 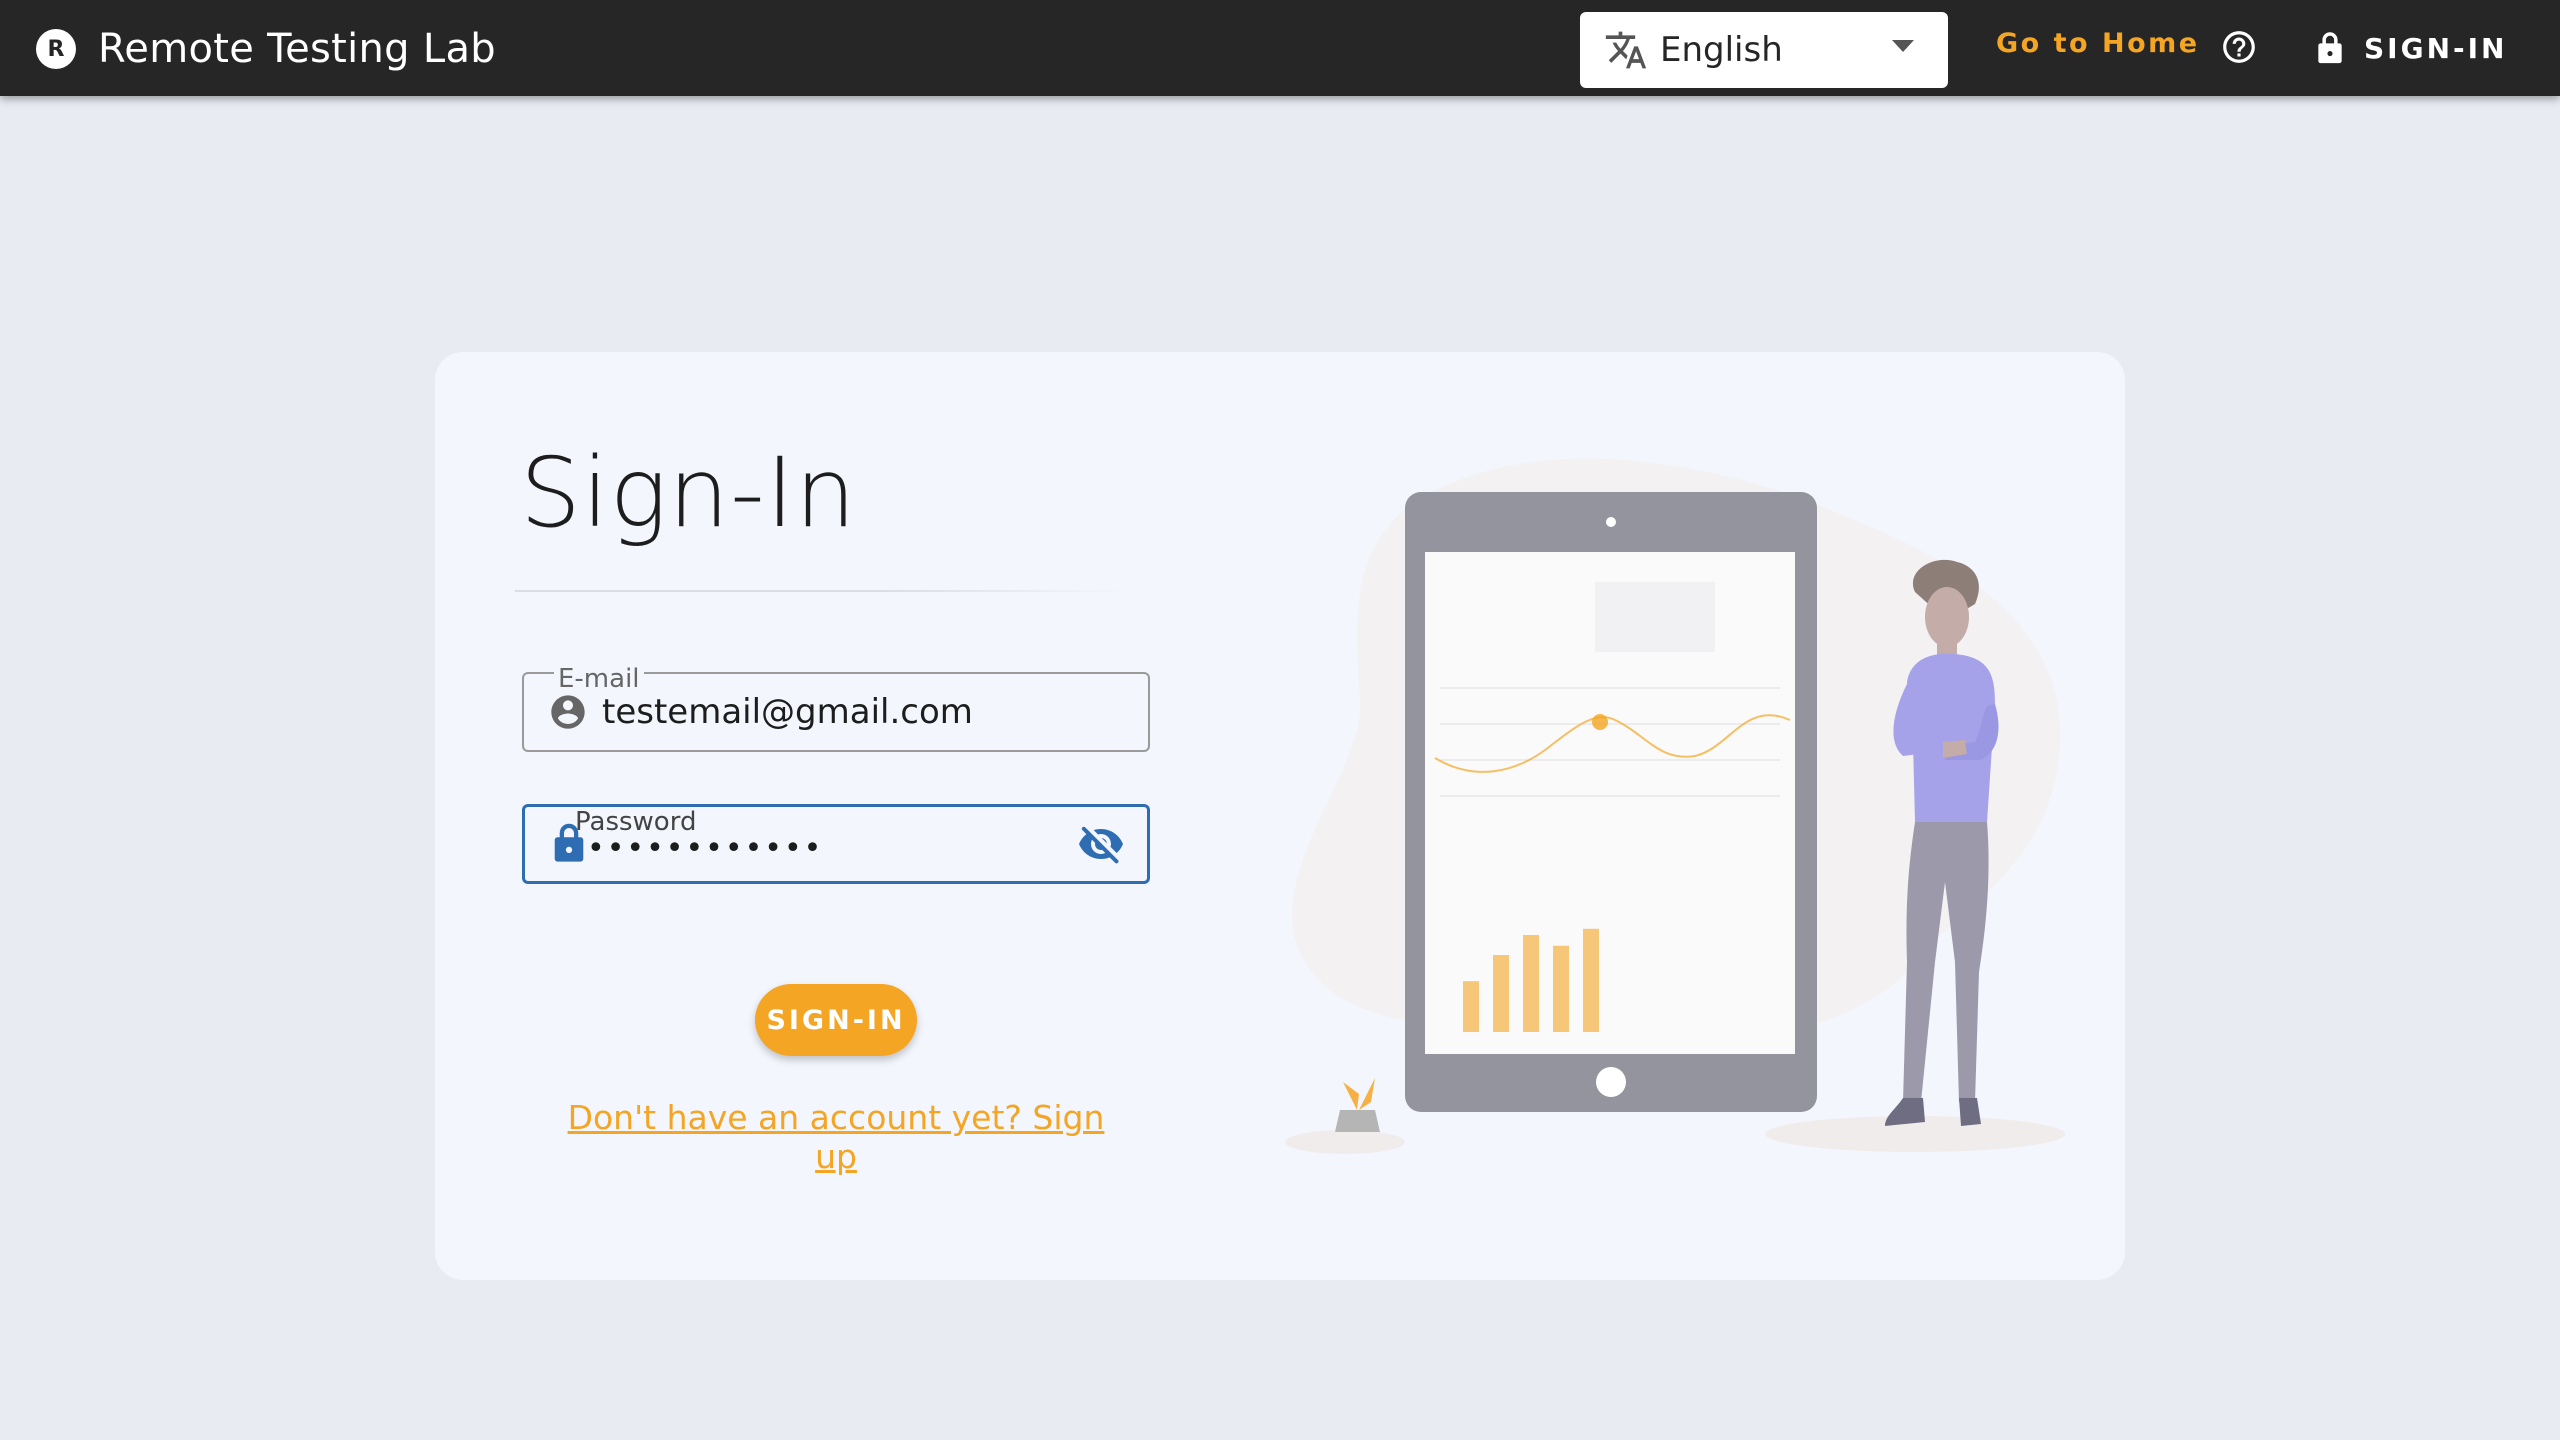 I want to click on screen-chart-point, so click(x=1600, y=722).